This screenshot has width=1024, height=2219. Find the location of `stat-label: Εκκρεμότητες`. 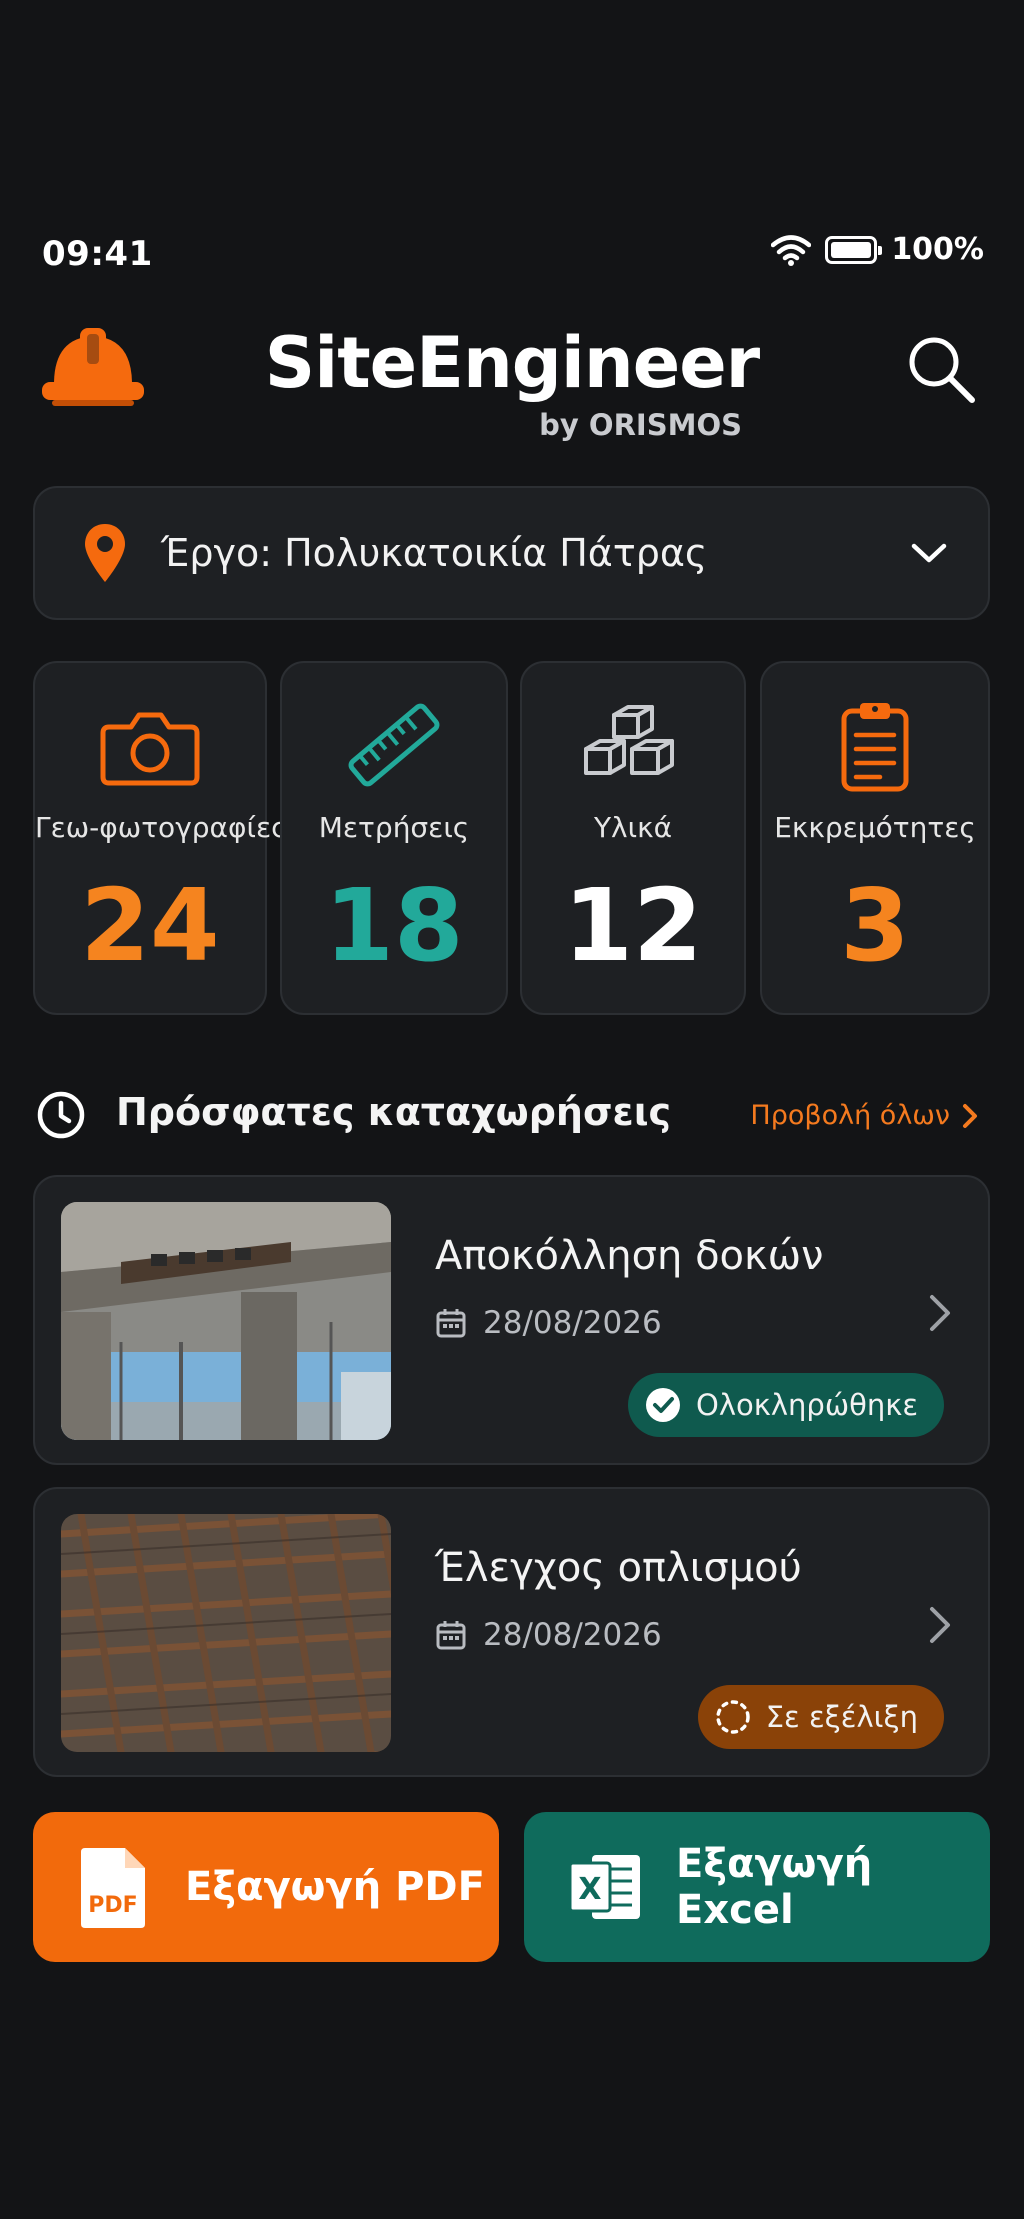

stat-label: Εκκρεμότητες is located at coordinates (875, 827).